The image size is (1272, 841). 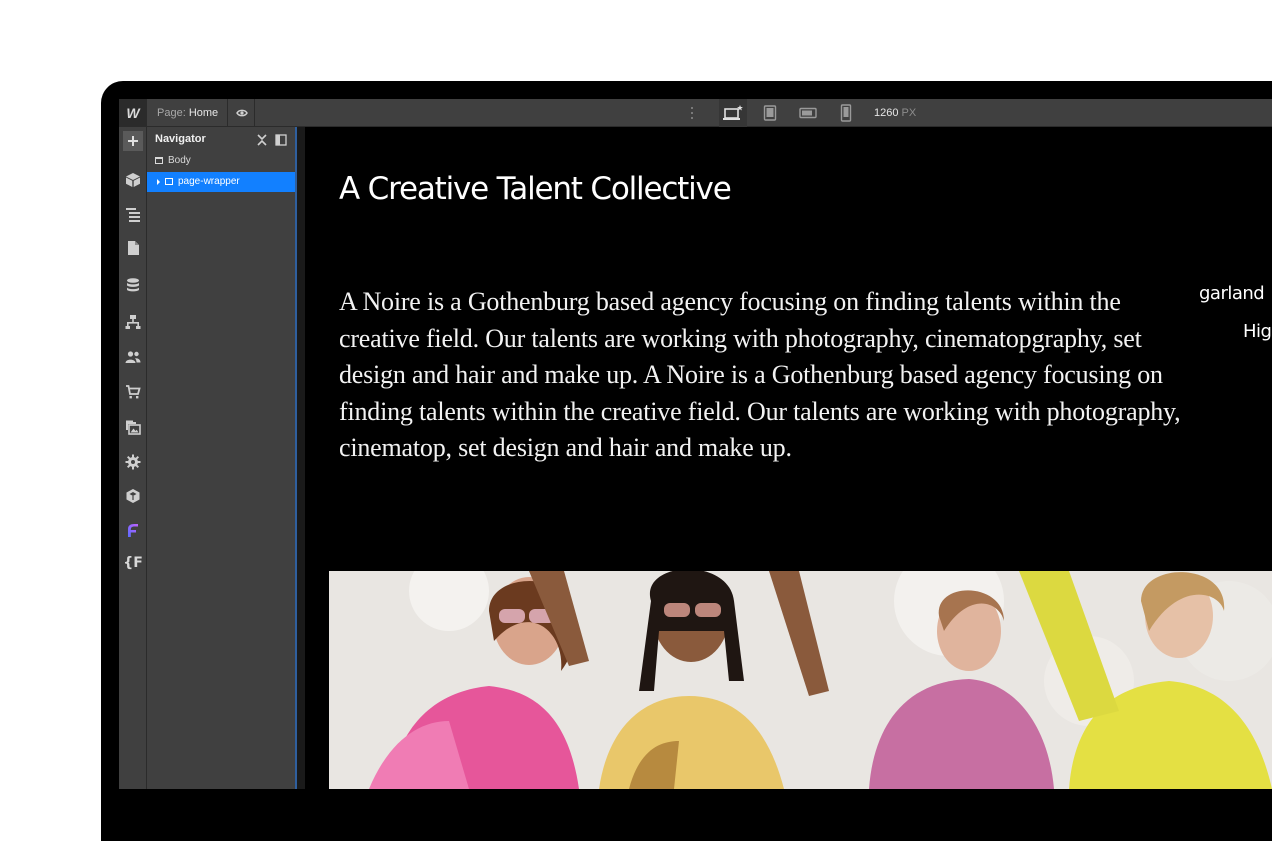 What do you see at coordinates (133, 322) in the screenshot?
I see `logic-button` at bounding box center [133, 322].